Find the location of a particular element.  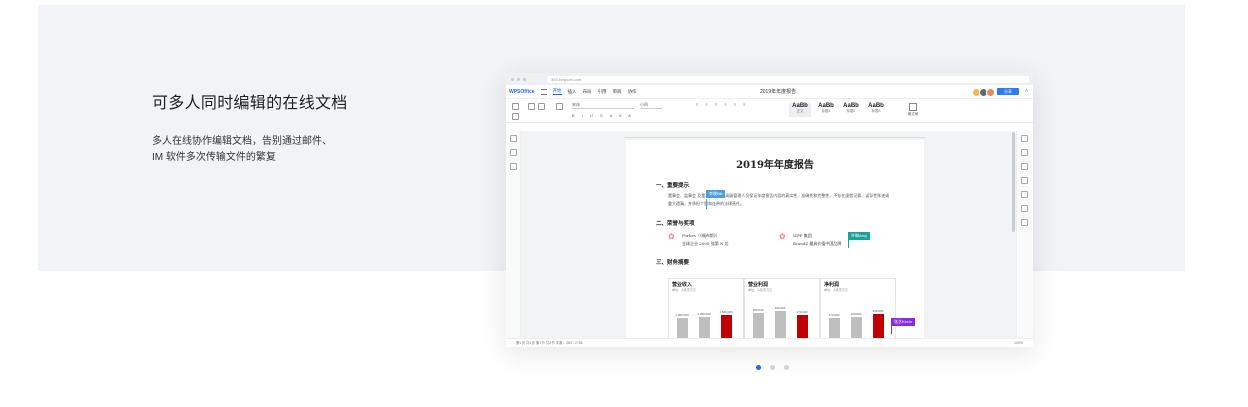

chart-bar-label: 270,000 is located at coordinates (802, 312).